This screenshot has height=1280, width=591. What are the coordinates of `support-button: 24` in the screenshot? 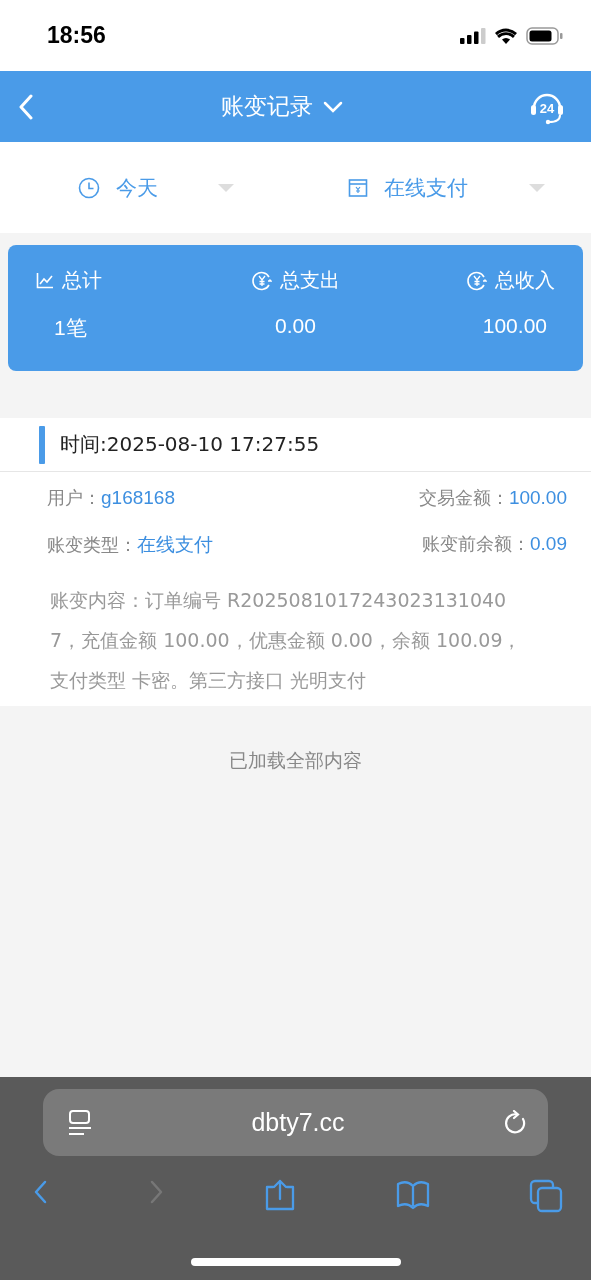 It's located at (547, 106).